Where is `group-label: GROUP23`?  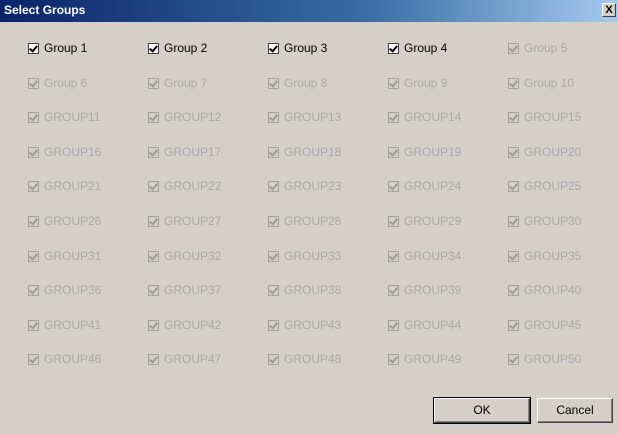
group-label: GROUP23 is located at coordinates (313, 186).